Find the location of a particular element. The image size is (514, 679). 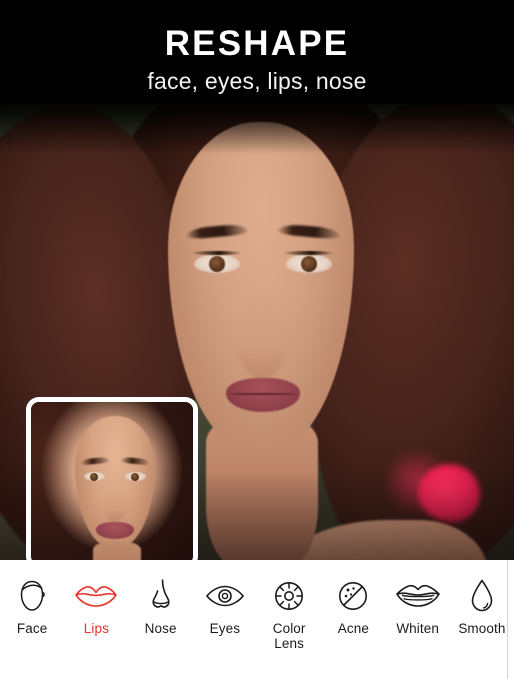

thumb-eye-left is located at coordinates (94, 476).